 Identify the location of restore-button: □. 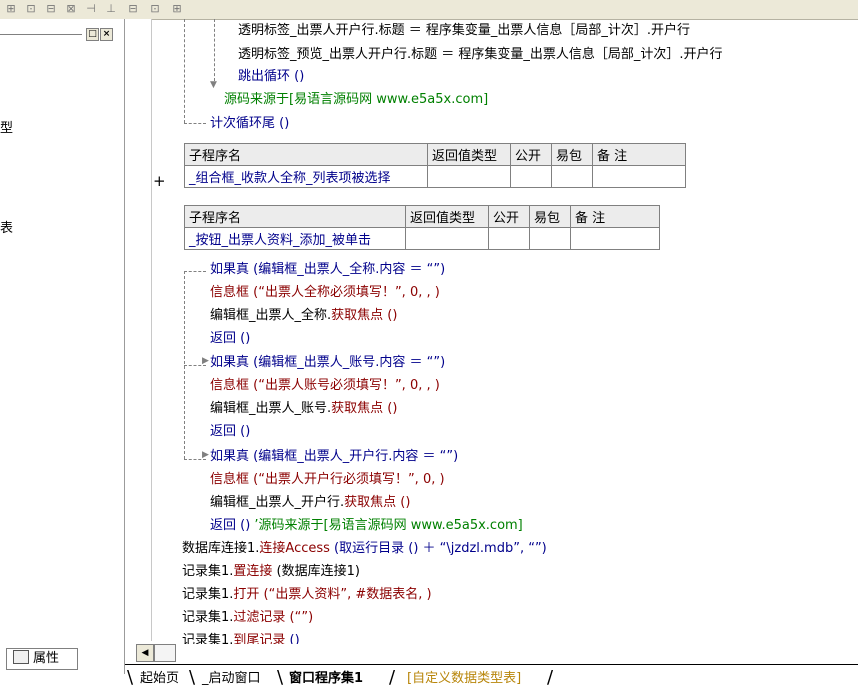
(92, 34).